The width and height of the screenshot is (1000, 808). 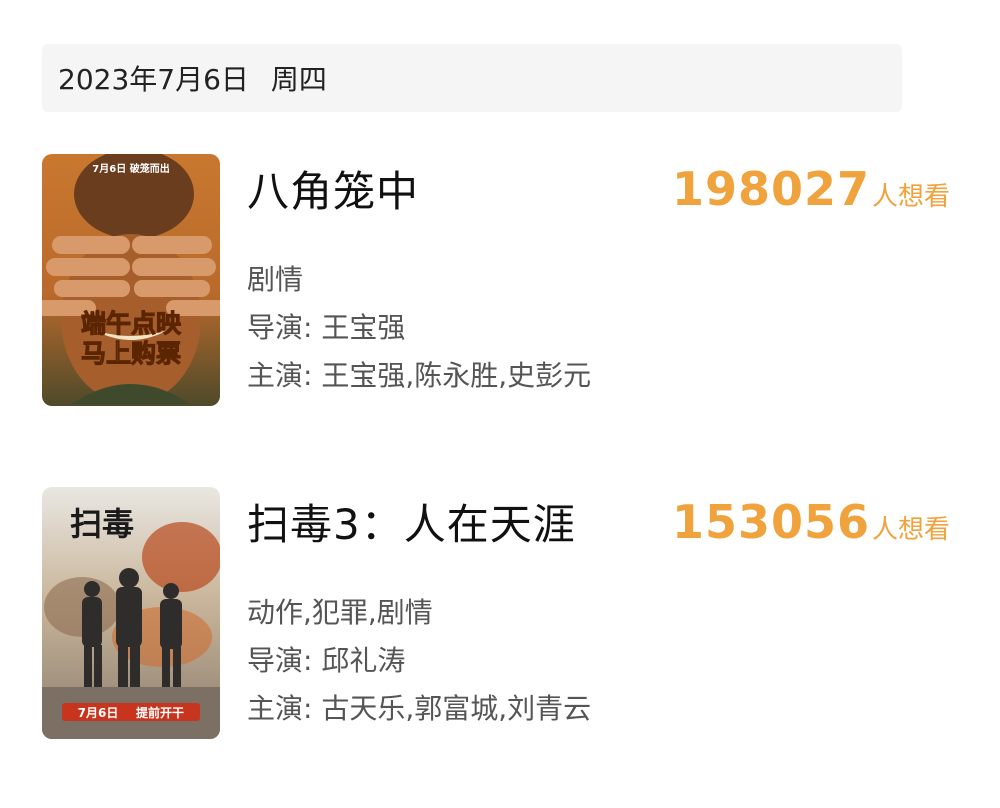 I want to click on date-header: 2023年7月6日 周四, so click(x=472, y=78).